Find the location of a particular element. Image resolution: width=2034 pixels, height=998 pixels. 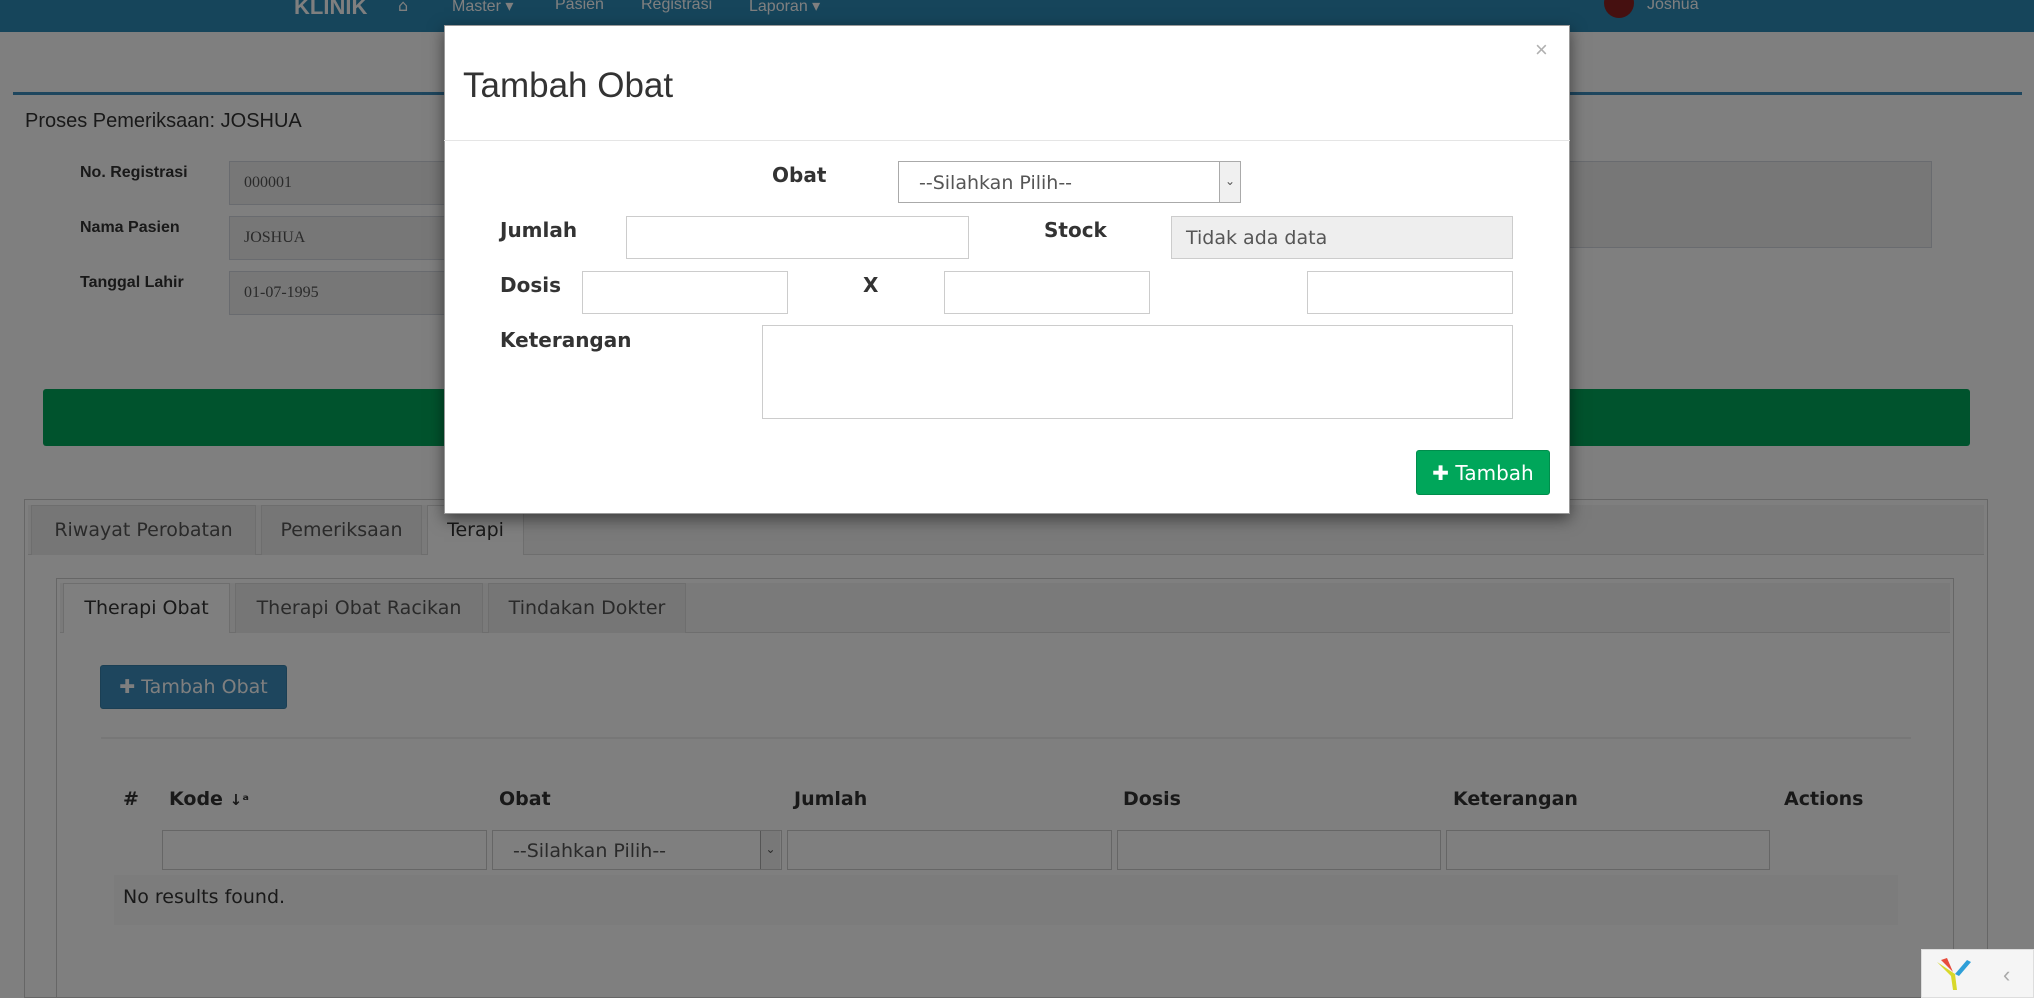

keterangan-textarea is located at coordinates (1137, 372).